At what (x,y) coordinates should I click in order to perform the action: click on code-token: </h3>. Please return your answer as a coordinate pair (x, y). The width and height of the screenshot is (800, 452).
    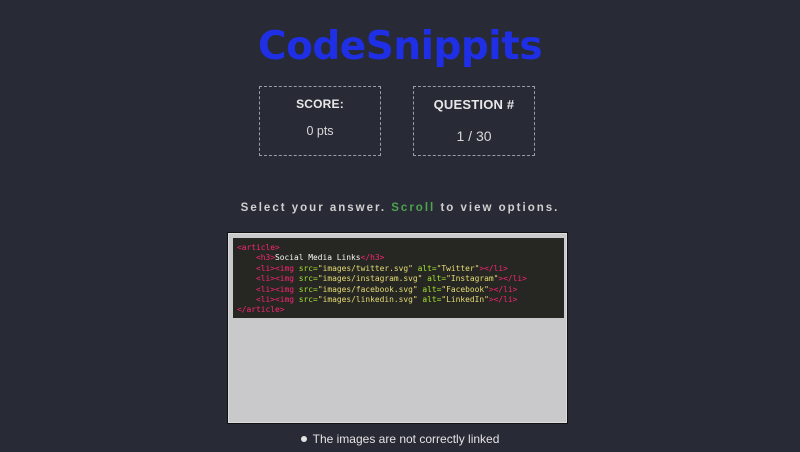
    Looking at the image, I should click on (372, 258).